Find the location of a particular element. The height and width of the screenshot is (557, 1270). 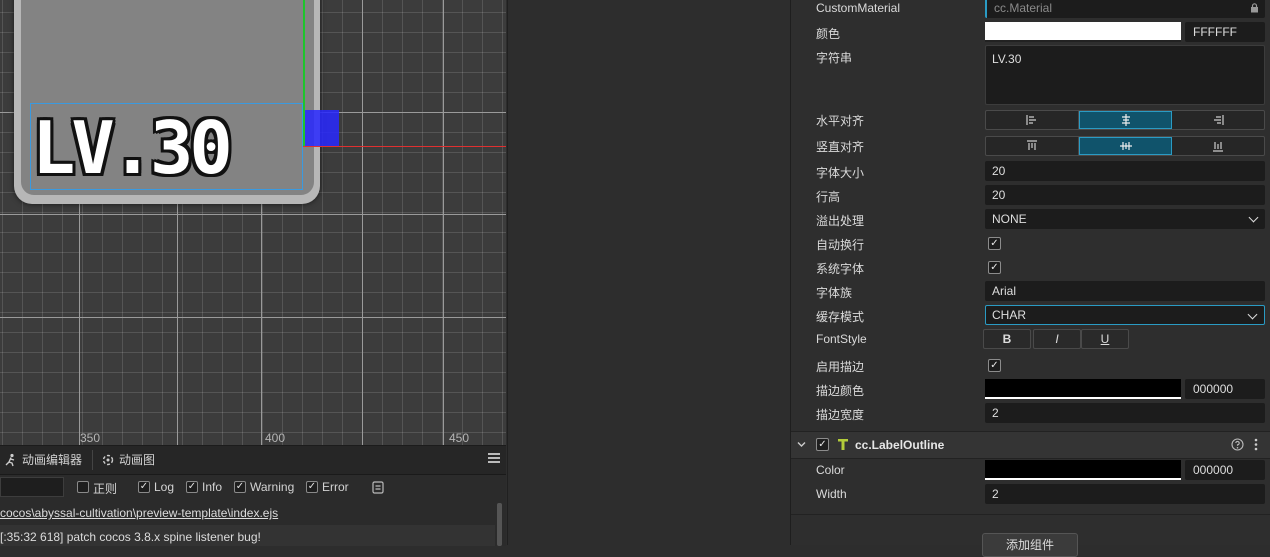

cache-mode-select: CHAR is located at coordinates (1125, 315).